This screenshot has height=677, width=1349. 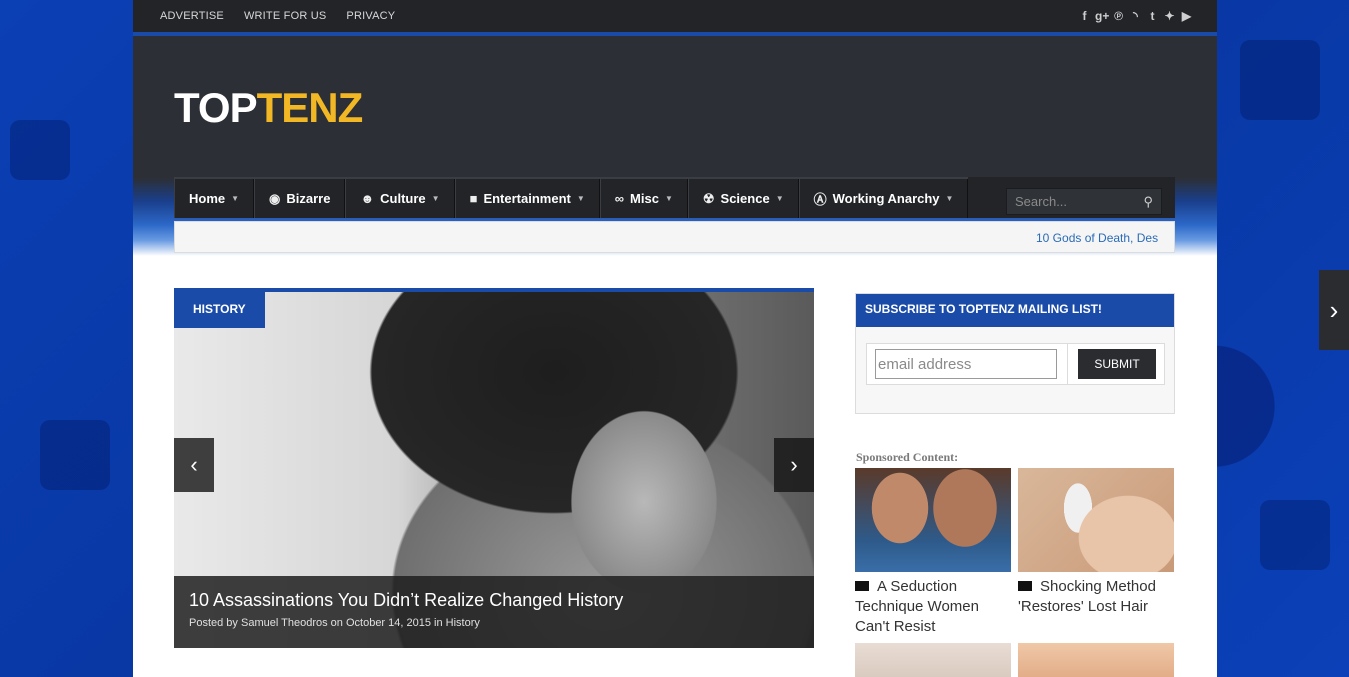 What do you see at coordinates (308, 198) in the screenshot?
I see `nav-label: Bizarre` at bounding box center [308, 198].